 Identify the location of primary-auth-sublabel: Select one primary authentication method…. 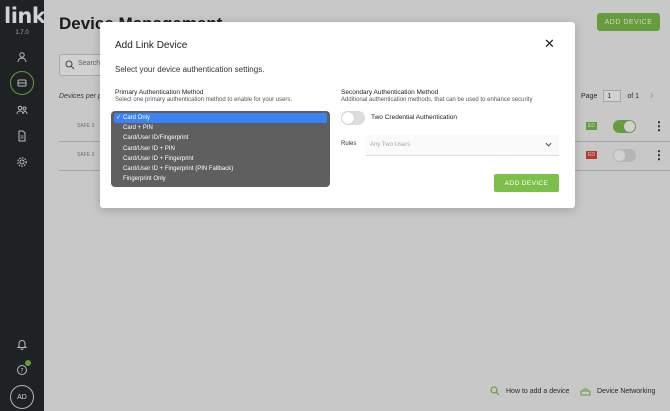
(204, 100).